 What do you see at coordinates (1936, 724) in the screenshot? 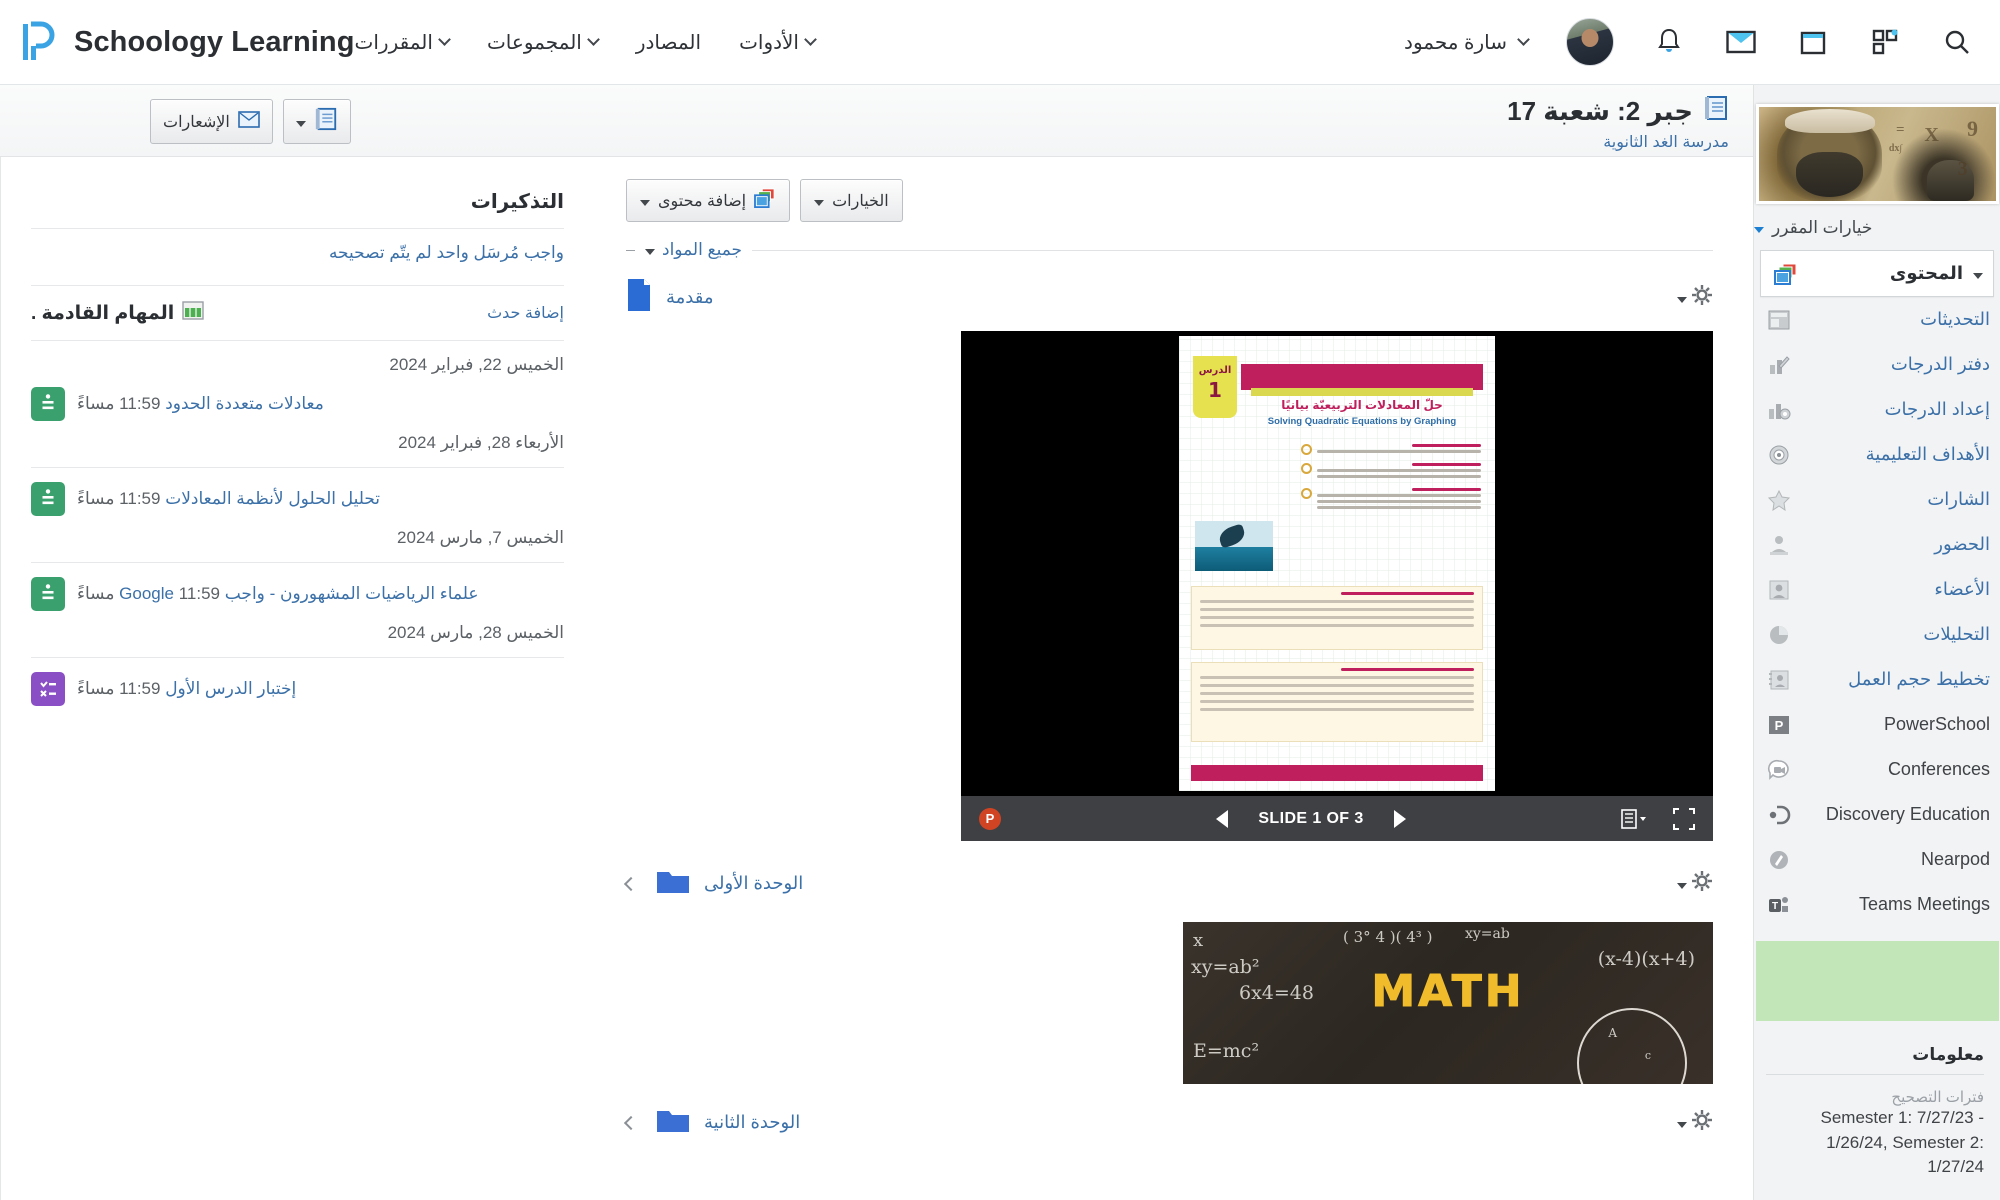
I see `sidebar-label-powerschool: PowerSchool` at bounding box center [1936, 724].